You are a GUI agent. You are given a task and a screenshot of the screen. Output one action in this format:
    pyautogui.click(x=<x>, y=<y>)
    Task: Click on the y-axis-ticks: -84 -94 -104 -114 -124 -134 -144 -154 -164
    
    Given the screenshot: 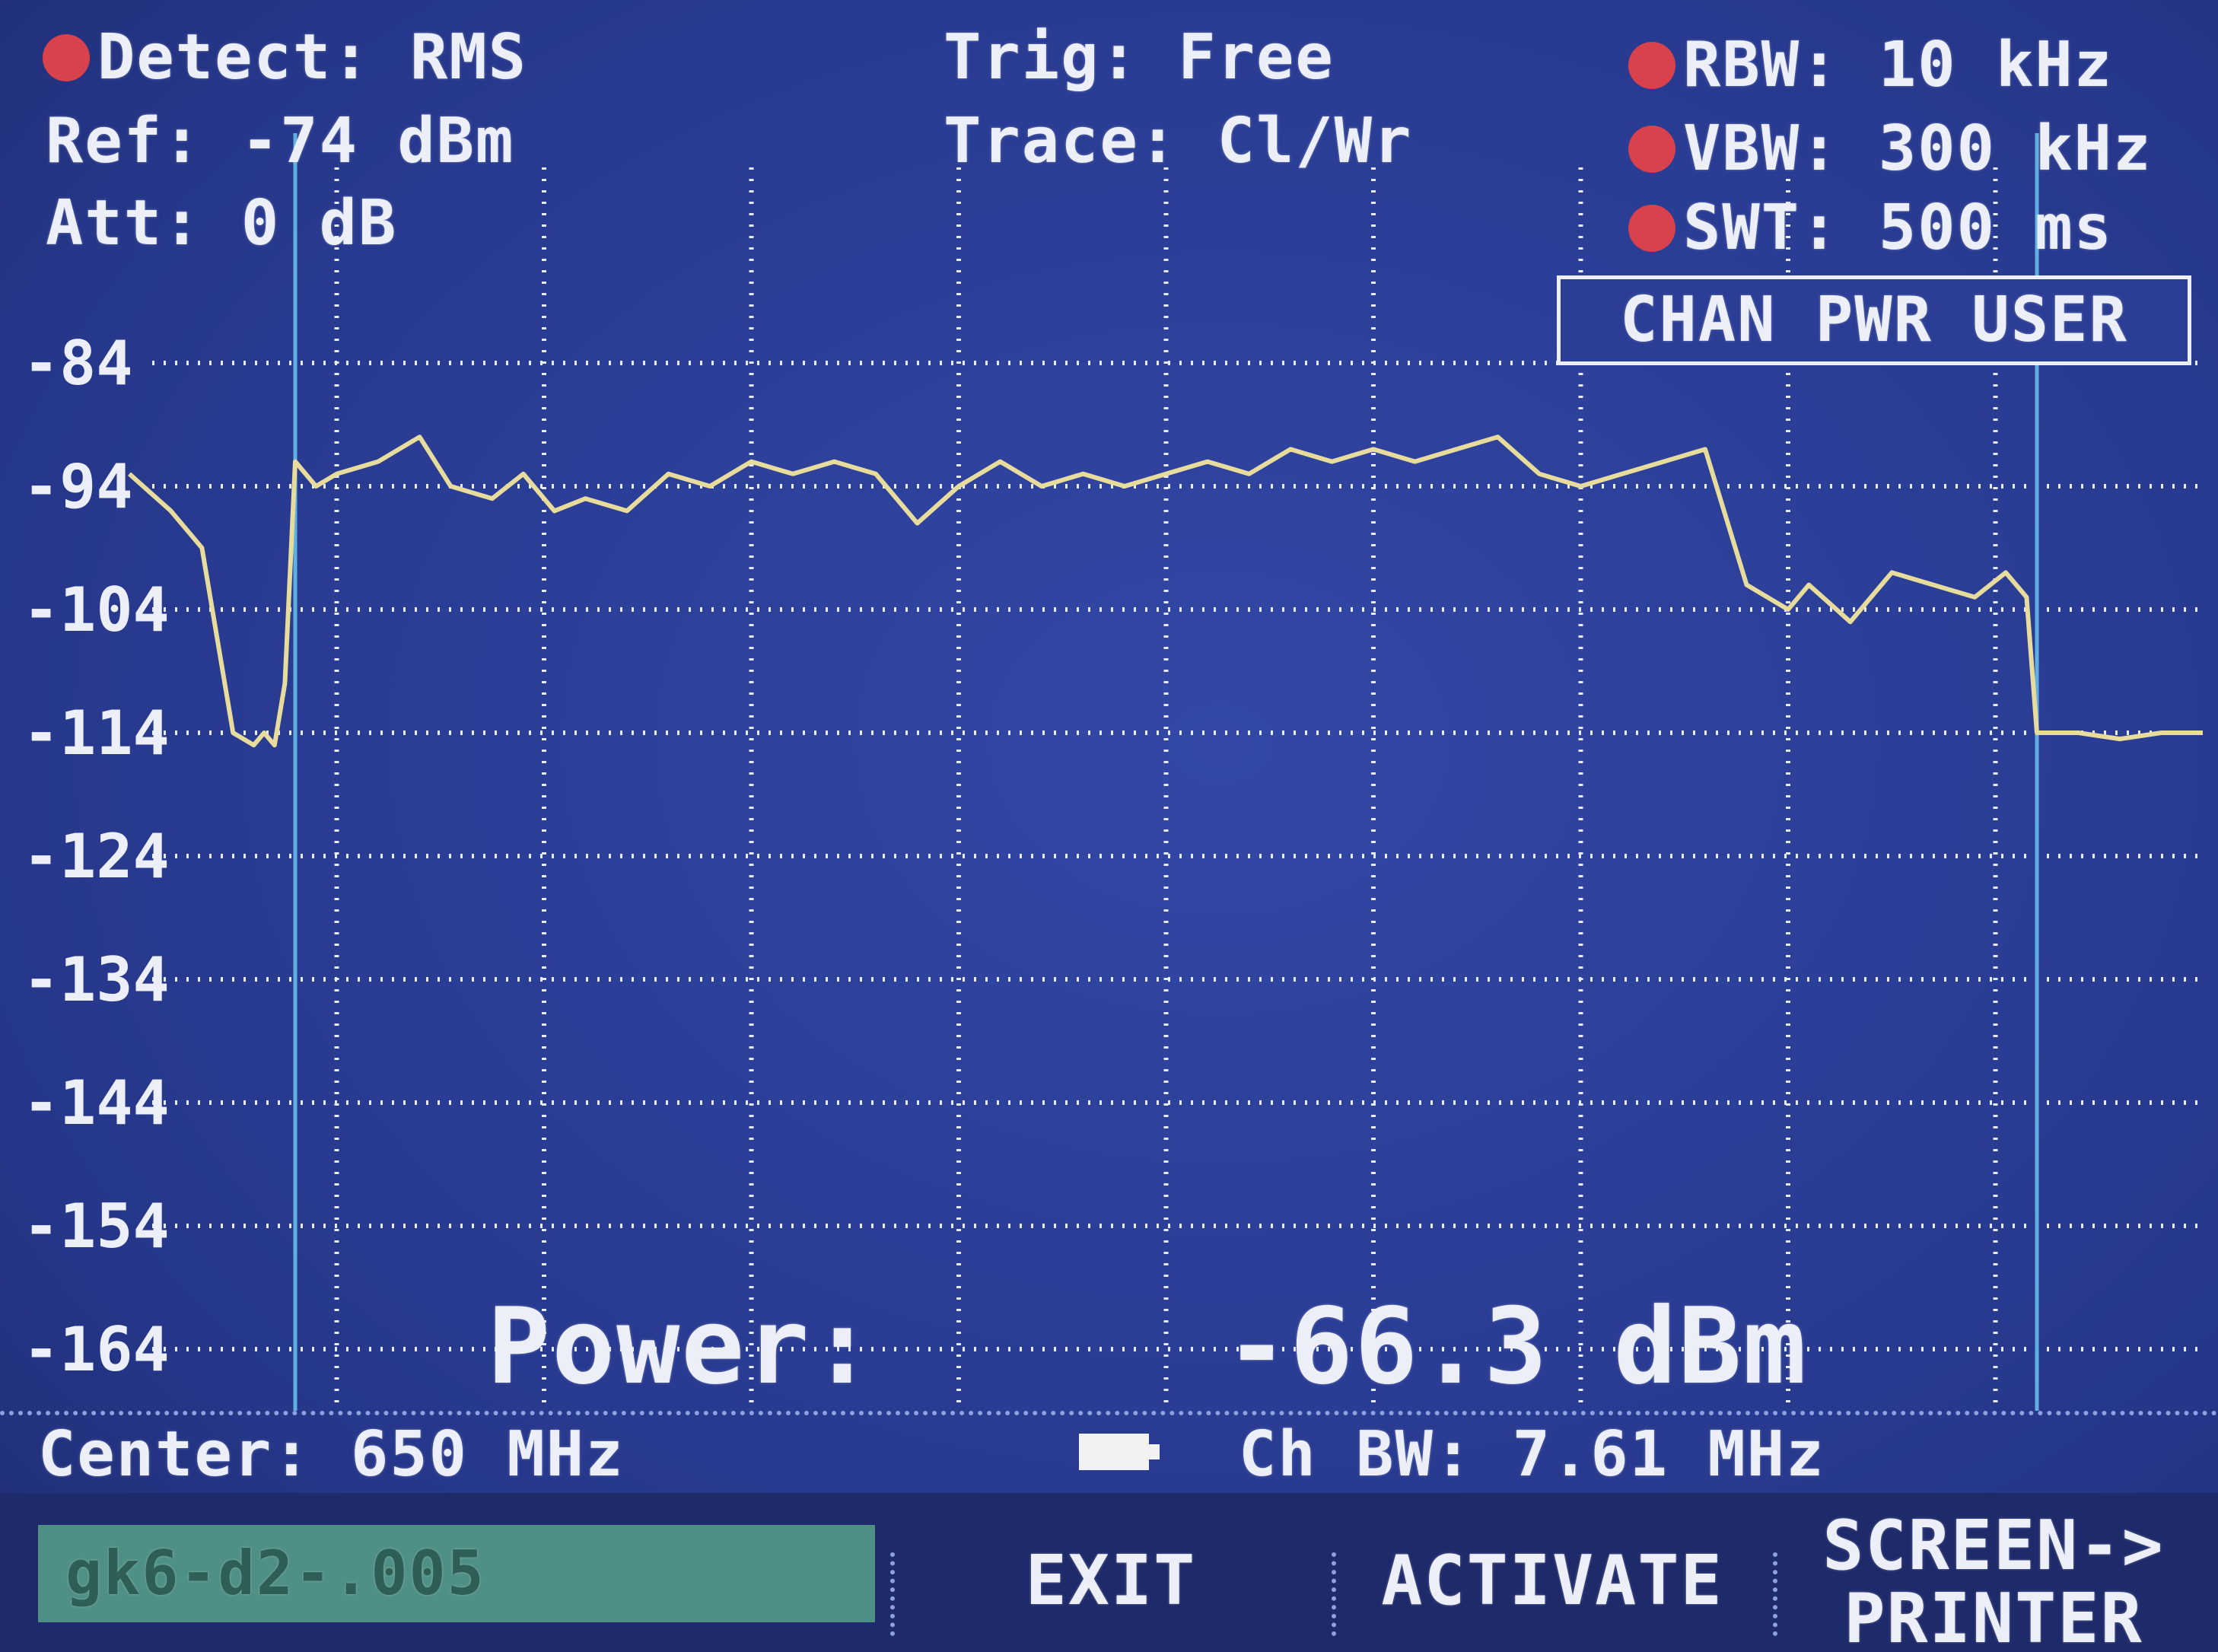 What is the action you would take?
    pyautogui.click(x=96, y=856)
    